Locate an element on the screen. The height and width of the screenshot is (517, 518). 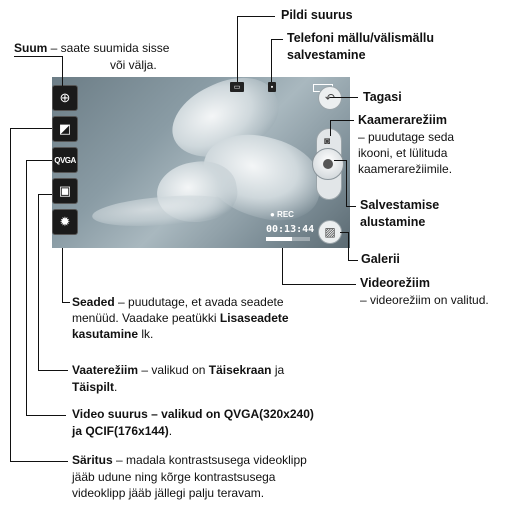
exposure-icon: ◩ is located at coordinates (65, 129).